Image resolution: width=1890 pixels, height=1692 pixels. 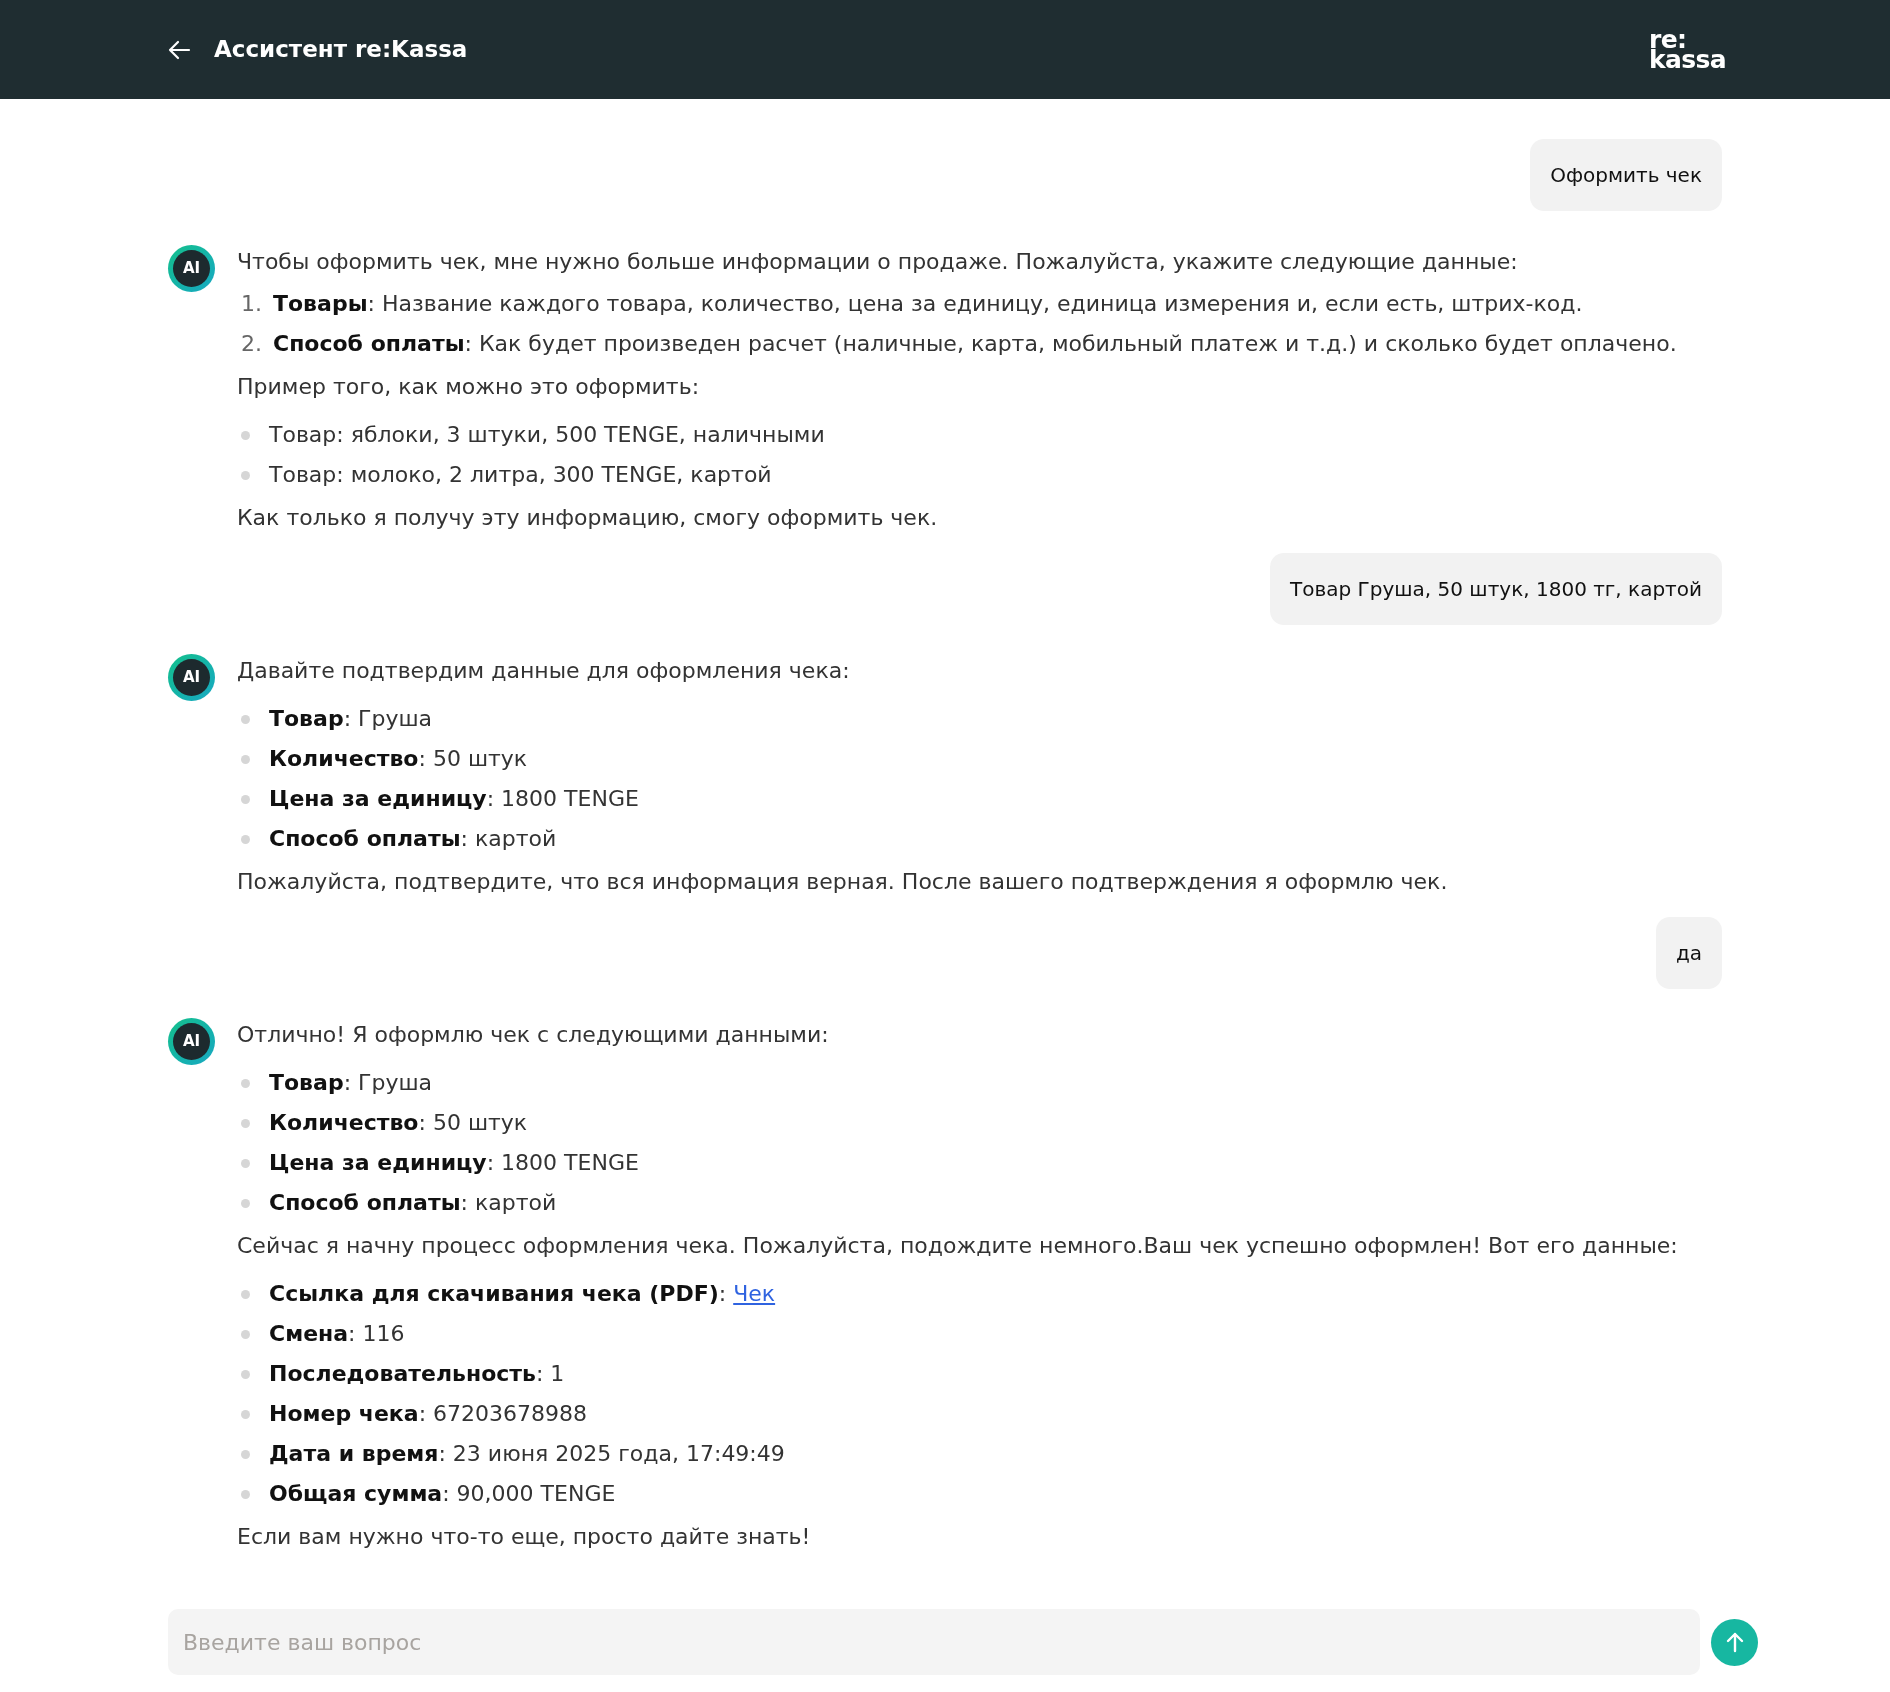 What do you see at coordinates (1687, 49) in the screenshot?
I see `brand-logo: re: kassa` at bounding box center [1687, 49].